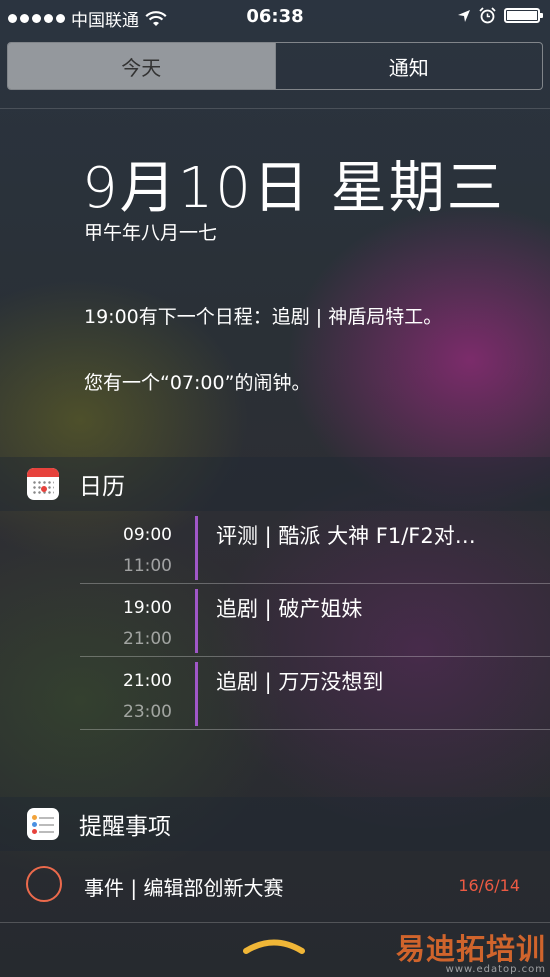 The width and height of the screenshot is (550, 977). Describe the element at coordinates (44, 884) in the screenshot. I see `reminder-complete-checkbox` at that location.